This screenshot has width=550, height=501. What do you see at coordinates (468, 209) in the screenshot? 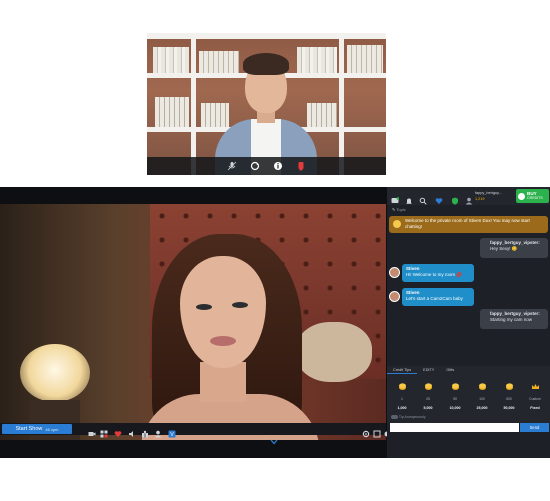
I see `topic-bar: ✎ Topic` at bounding box center [468, 209].